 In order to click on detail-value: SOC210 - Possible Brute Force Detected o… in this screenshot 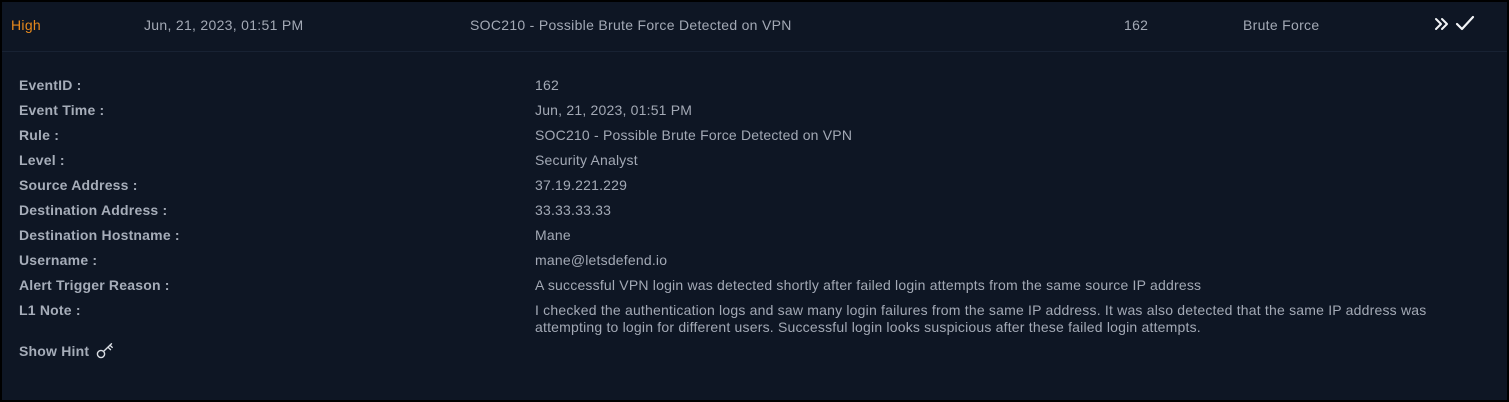, I will do `click(694, 135)`.